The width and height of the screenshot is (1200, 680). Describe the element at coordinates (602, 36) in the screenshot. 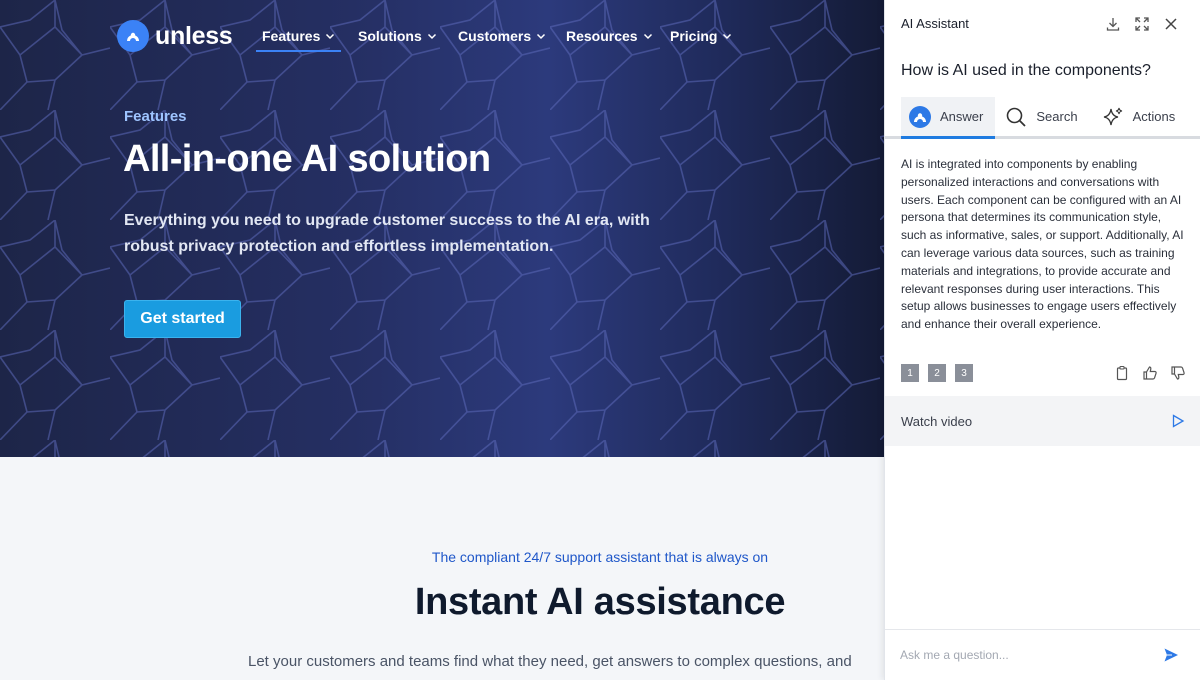

I see `nav-item-label: Resources` at that location.